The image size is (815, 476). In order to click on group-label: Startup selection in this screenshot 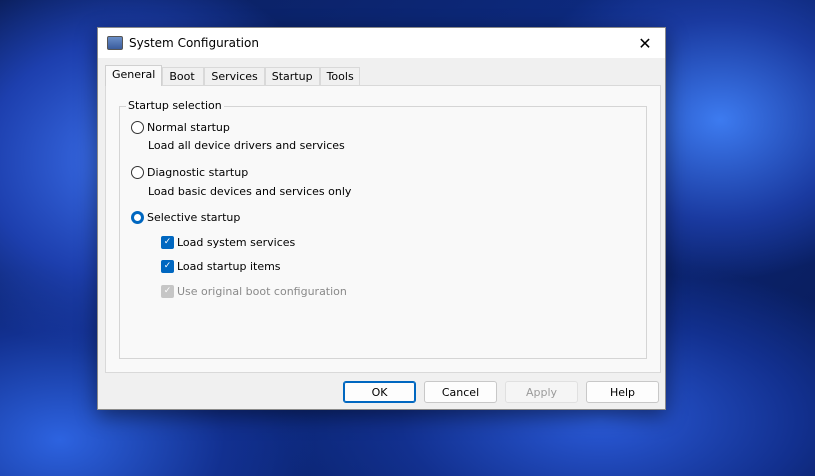, I will do `click(175, 105)`.